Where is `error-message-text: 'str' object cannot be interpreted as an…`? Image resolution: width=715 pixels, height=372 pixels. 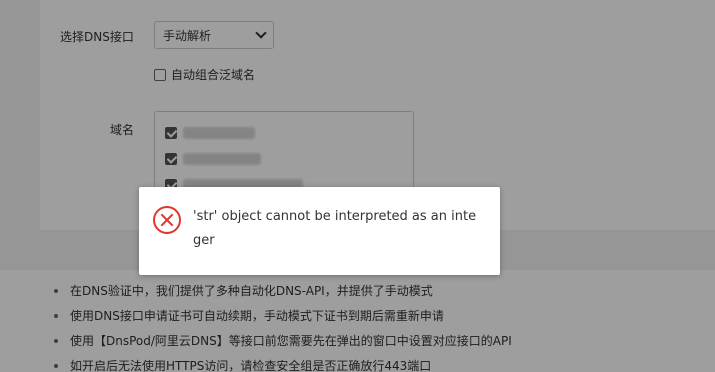
error-message-text: 'str' object cannot be interpreted as an… is located at coordinates (335, 228).